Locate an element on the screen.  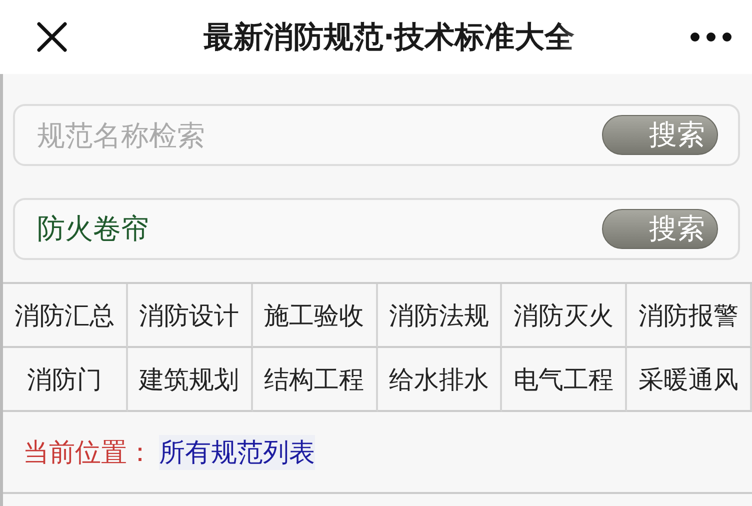
category-link: 电气工程 is located at coordinates (565, 380).